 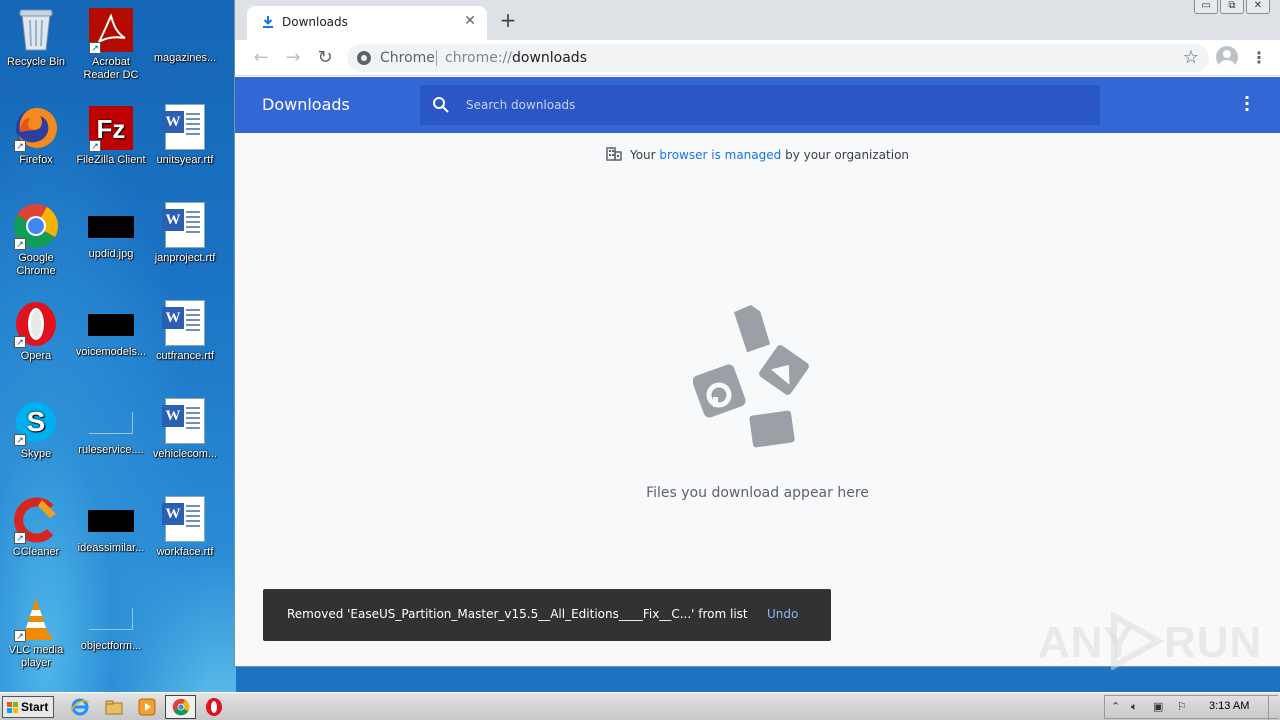 What do you see at coordinates (640, 706) in the screenshot?
I see `taskbar: Start ⌃ 🔈︎ ▣ ⚐ 3:13 AM` at bounding box center [640, 706].